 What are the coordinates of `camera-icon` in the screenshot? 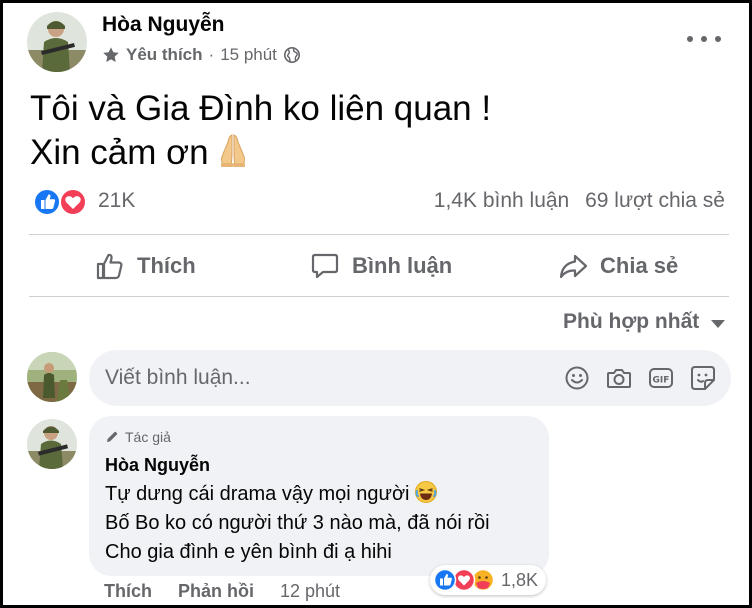 It's located at (619, 378).